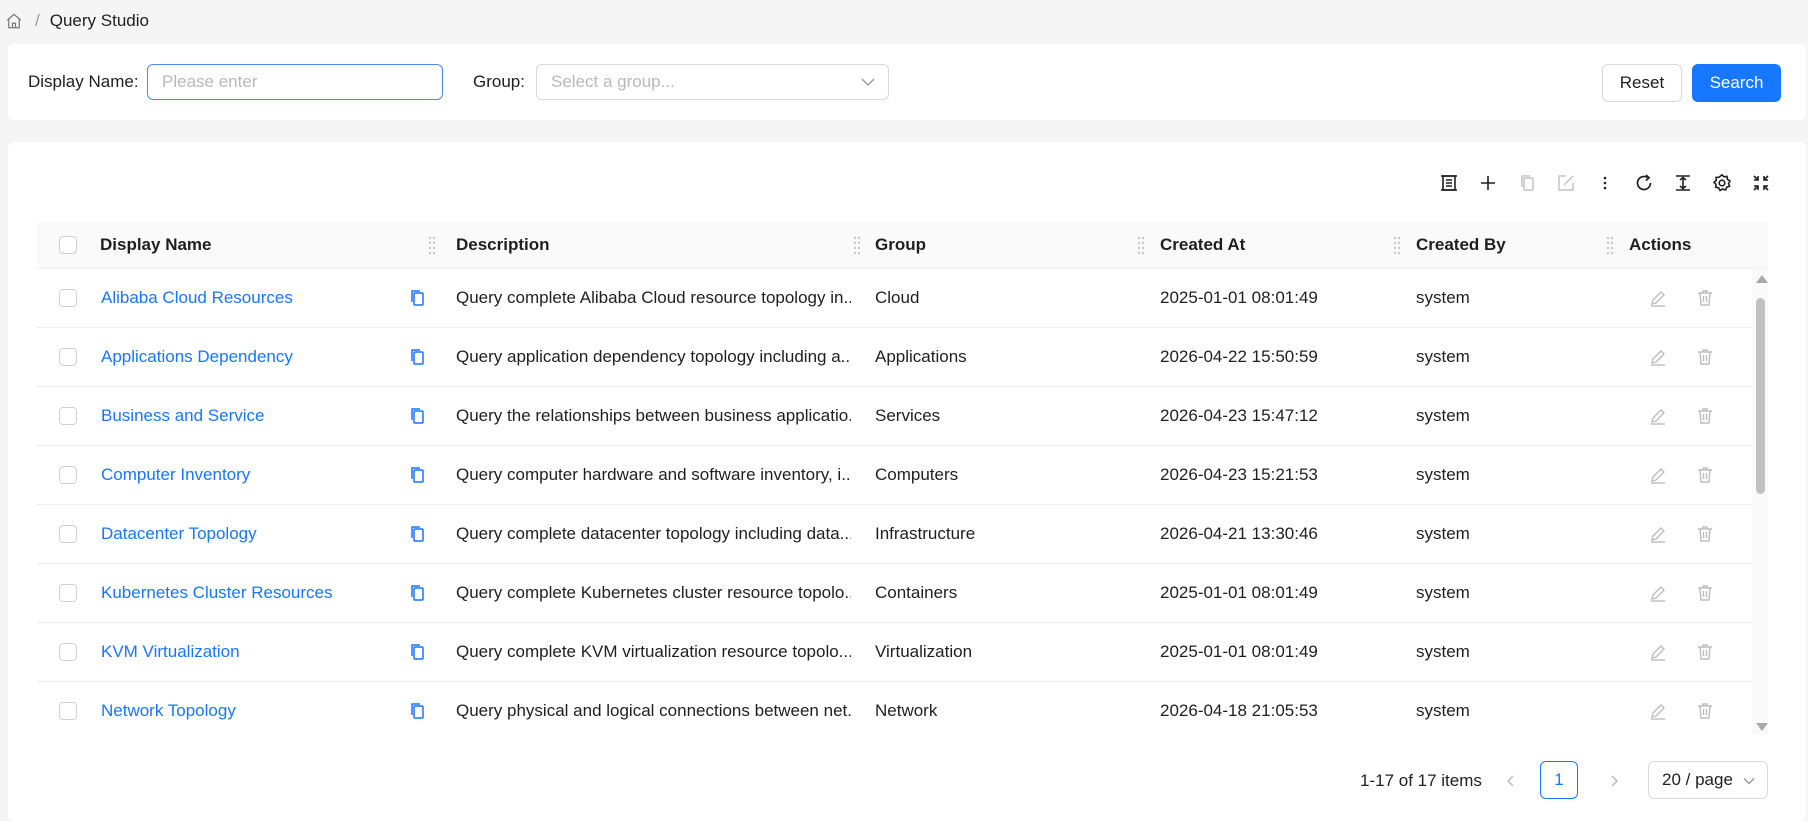 Image resolution: width=1808 pixels, height=821 pixels. What do you see at coordinates (1605, 183) in the screenshot?
I see `more-icon` at bounding box center [1605, 183].